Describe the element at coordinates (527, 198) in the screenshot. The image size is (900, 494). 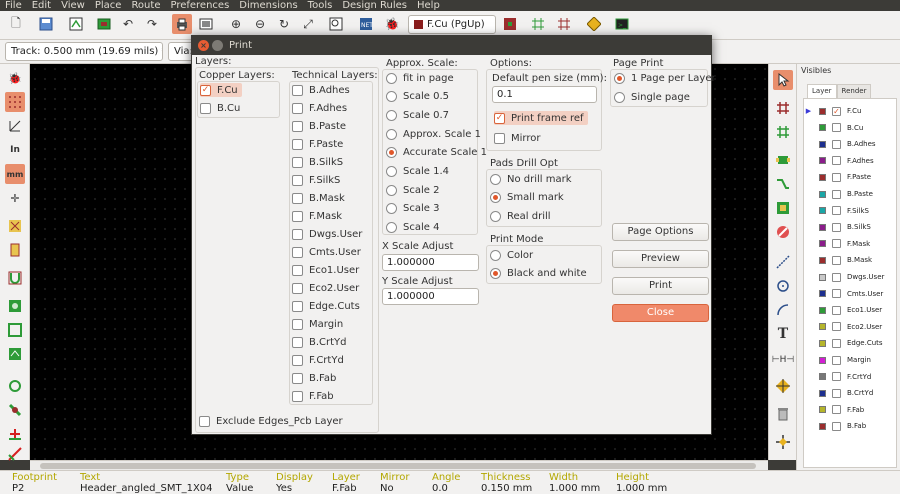
I see `drill-option-1: Small mark` at that location.